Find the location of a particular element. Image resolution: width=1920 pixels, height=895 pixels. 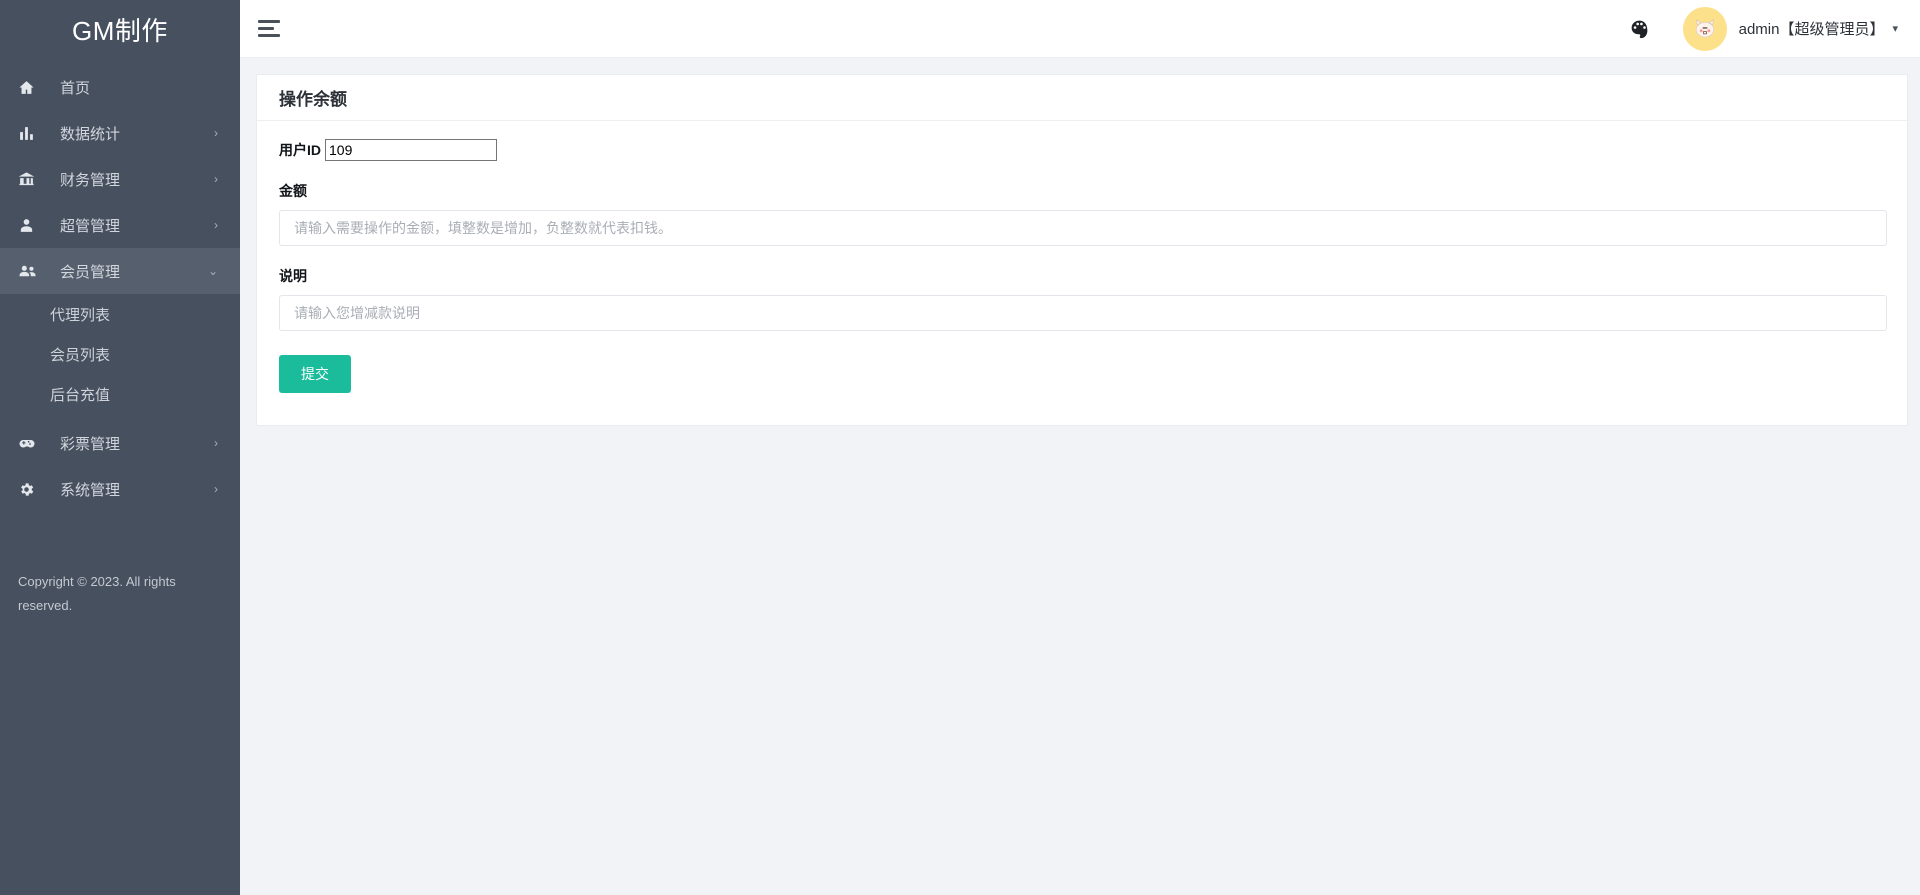

sidebar-item-agent-list: 代理列表 is located at coordinates (120, 314).